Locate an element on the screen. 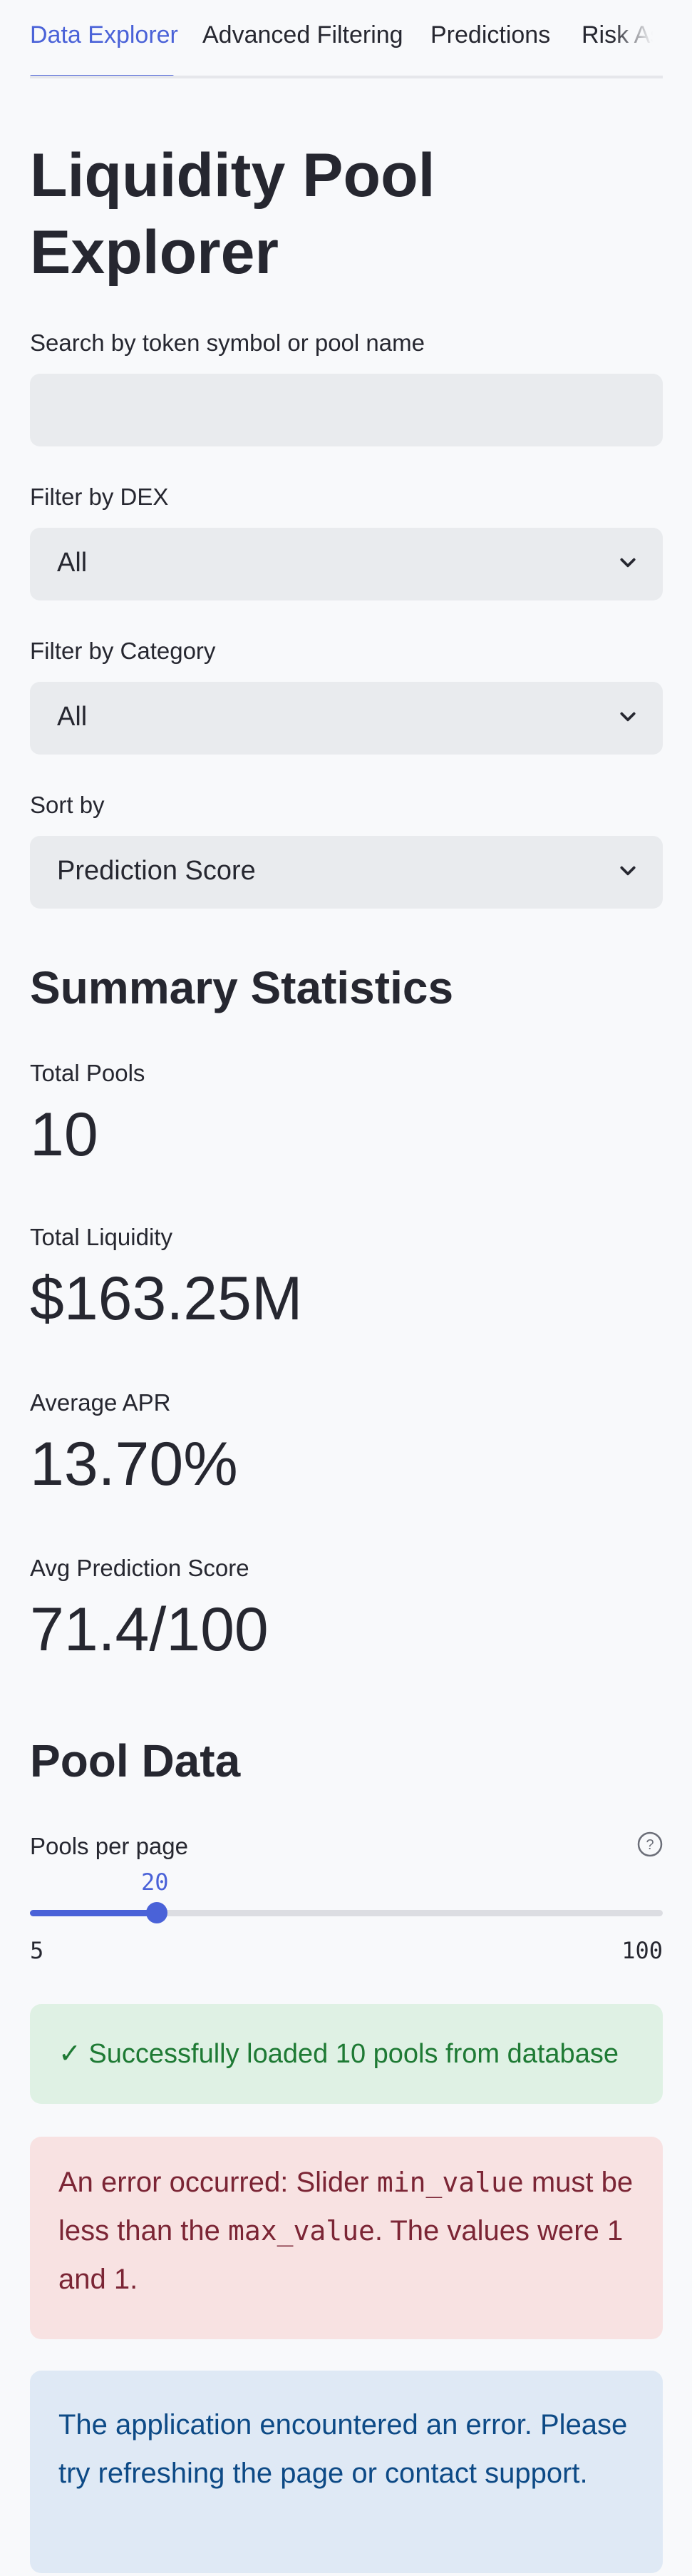 The height and width of the screenshot is (2576, 692). tab-advanced-filtering: Advanced Filtering is located at coordinates (302, 35).